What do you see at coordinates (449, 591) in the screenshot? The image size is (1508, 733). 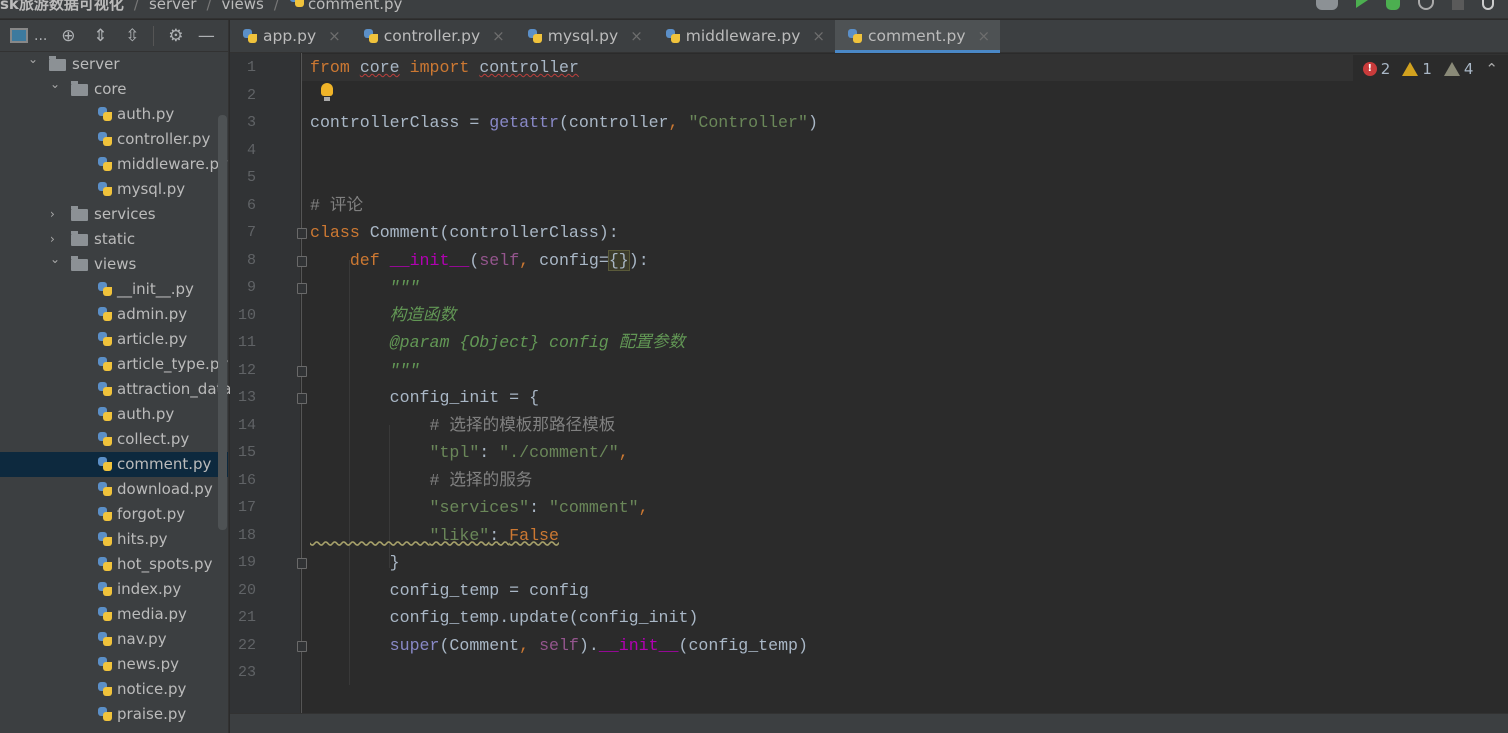 I see `code-line: config_temp = config` at bounding box center [449, 591].